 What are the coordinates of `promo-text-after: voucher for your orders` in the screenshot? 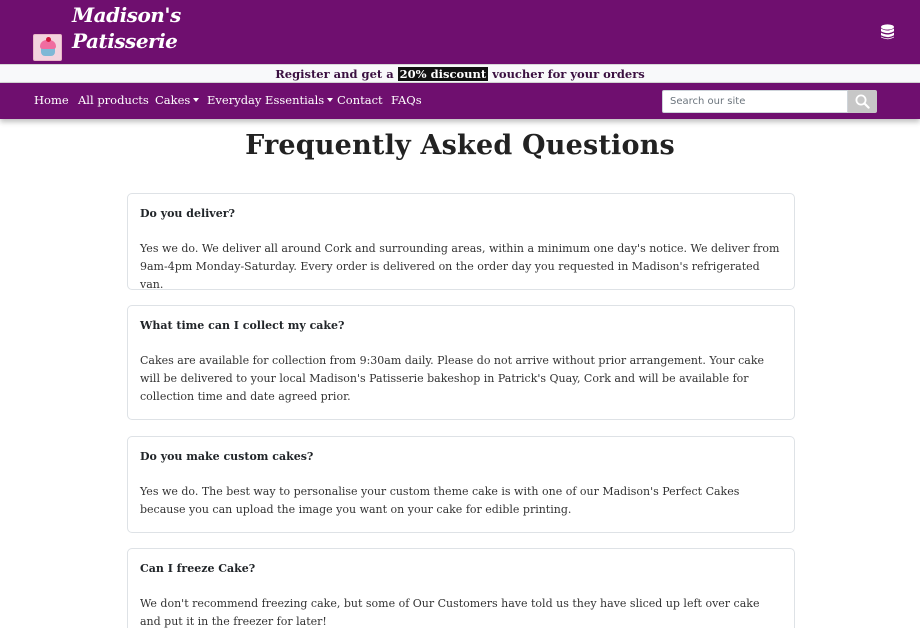 It's located at (568, 74).